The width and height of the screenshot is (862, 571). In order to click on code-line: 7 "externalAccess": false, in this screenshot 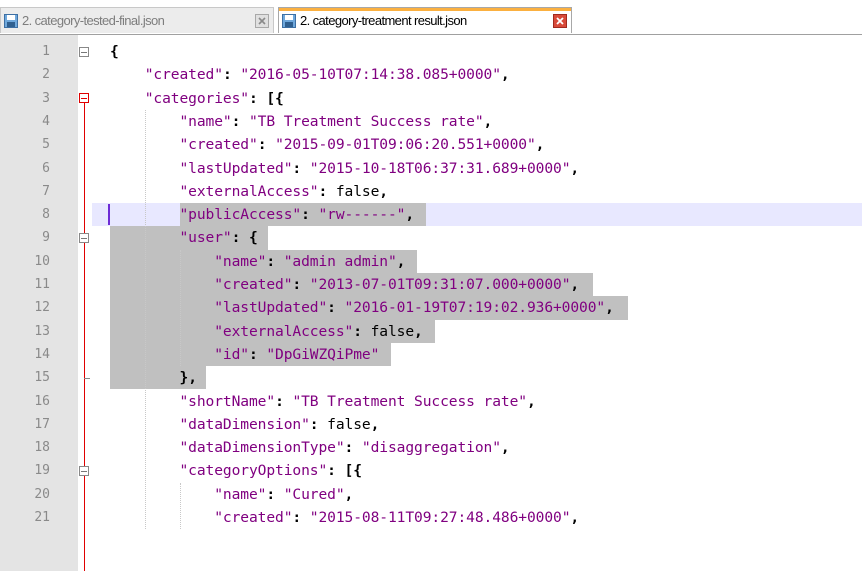, I will do `click(431, 191)`.